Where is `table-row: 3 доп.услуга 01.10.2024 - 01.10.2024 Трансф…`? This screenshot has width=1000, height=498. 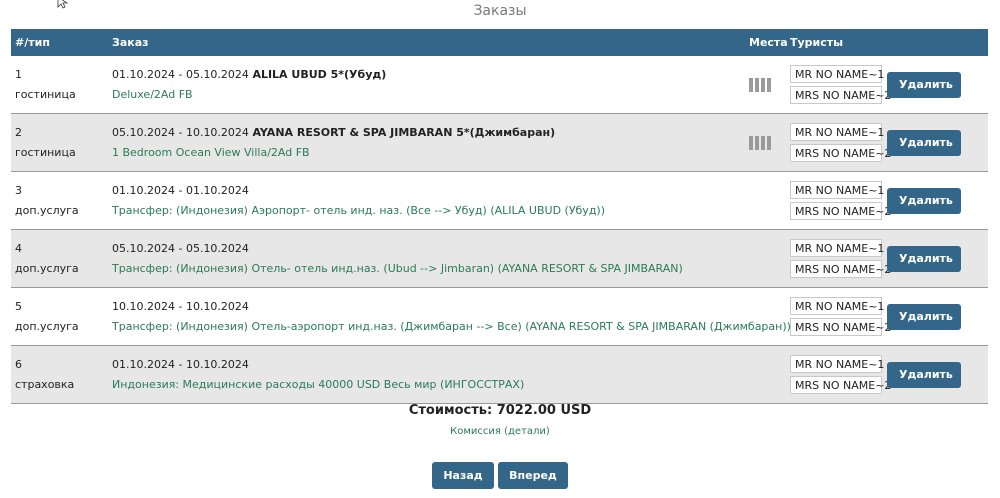
table-row: 3 доп.услуга 01.10.2024 - 01.10.2024 Трансф… is located at coordinates (499, 200).